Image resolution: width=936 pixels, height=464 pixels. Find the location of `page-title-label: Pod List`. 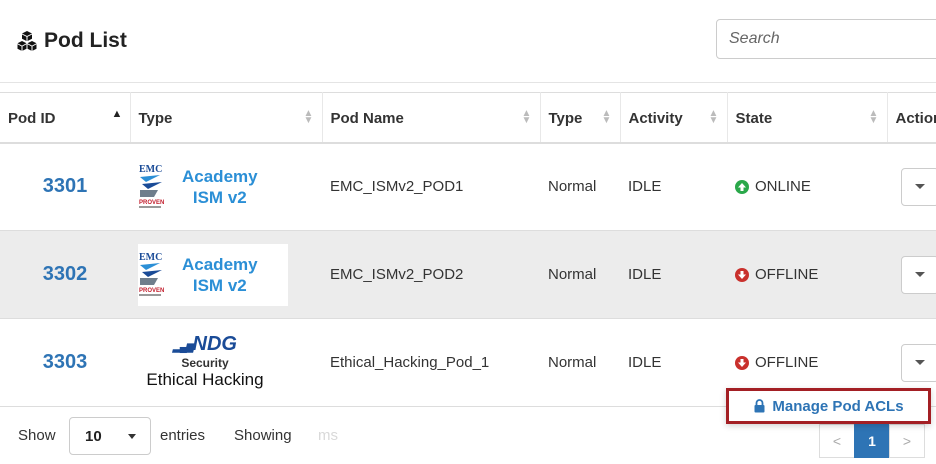

page-title-label: Pod List is located at coordinates (85, 40).